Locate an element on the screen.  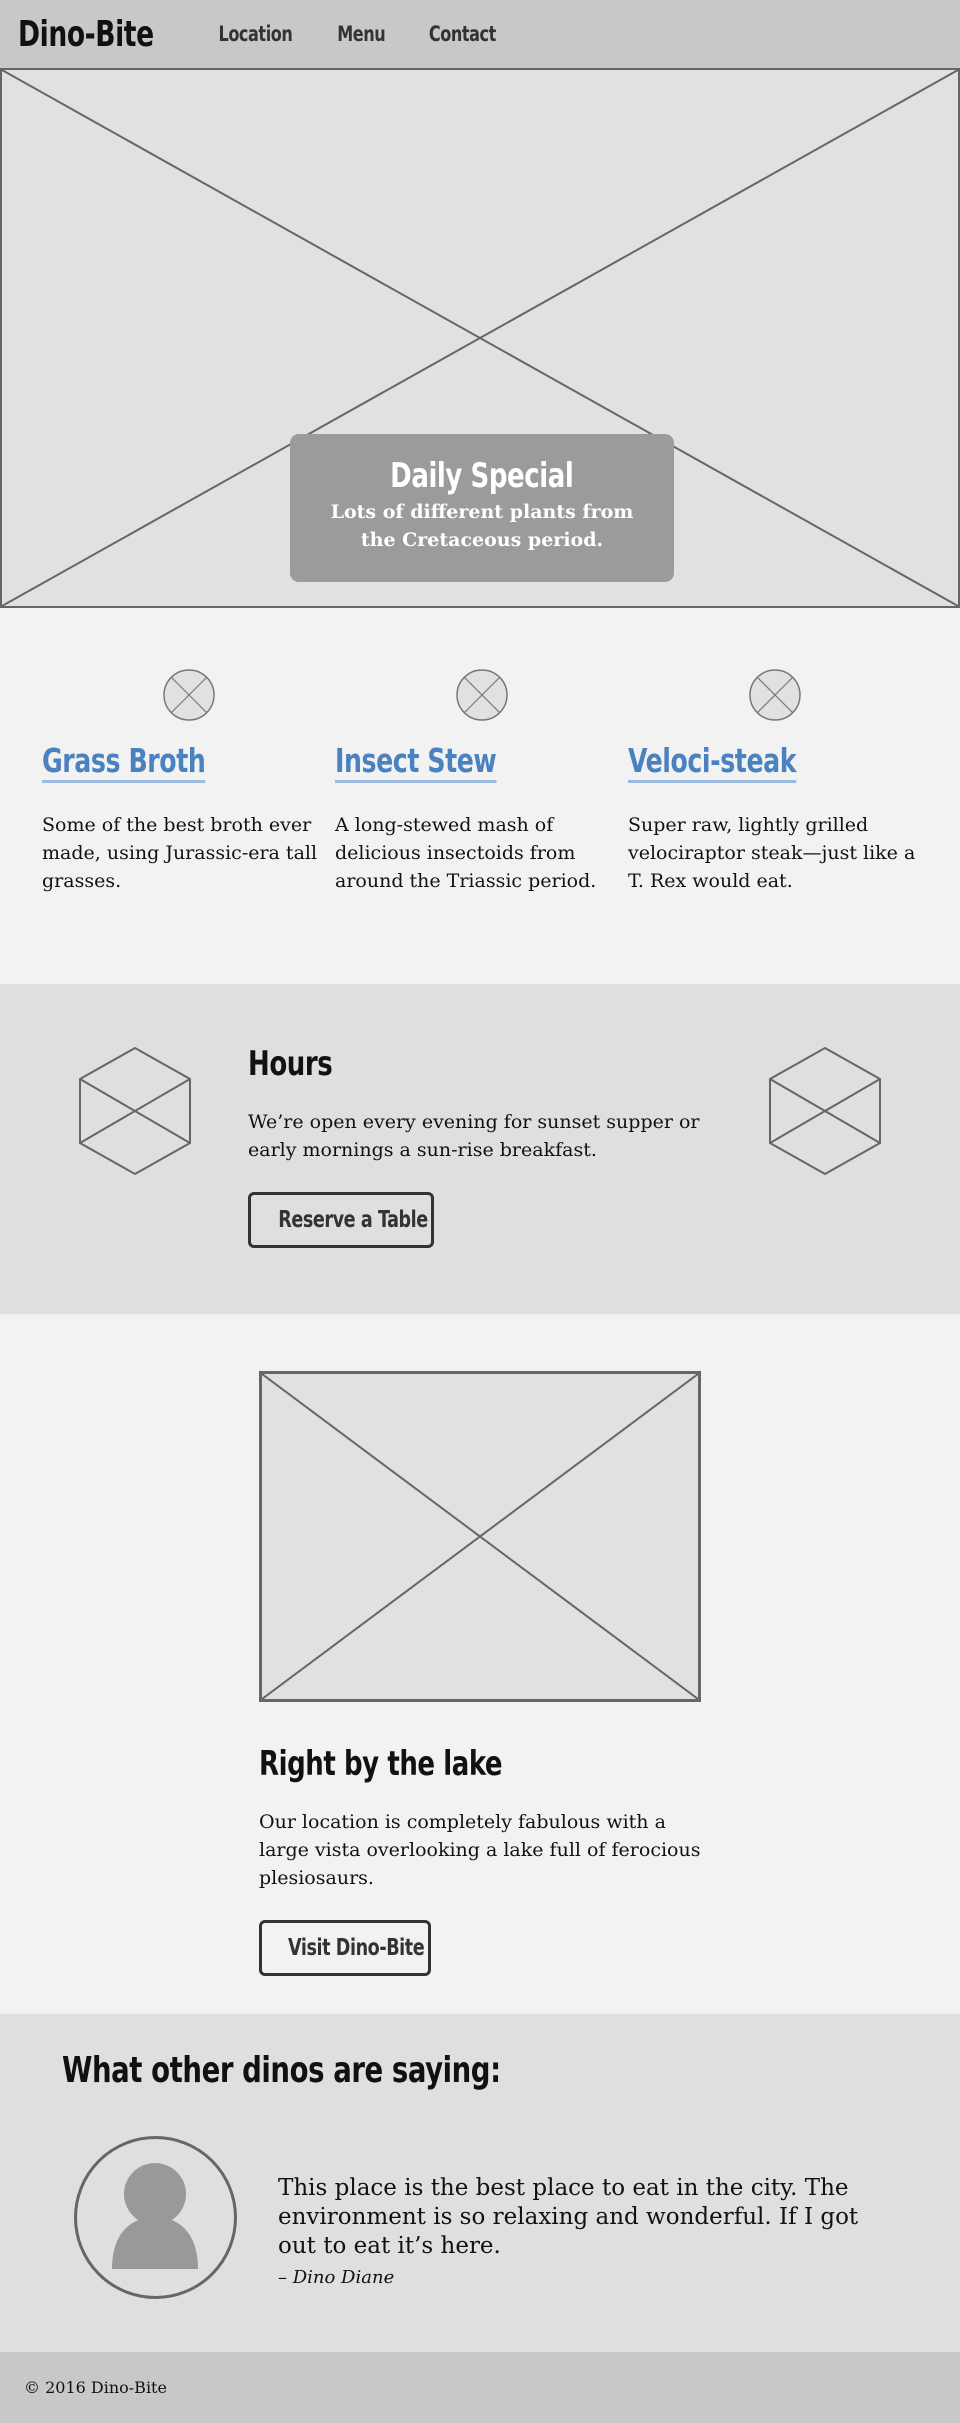
location-image is located at coordinates (480, 1536).